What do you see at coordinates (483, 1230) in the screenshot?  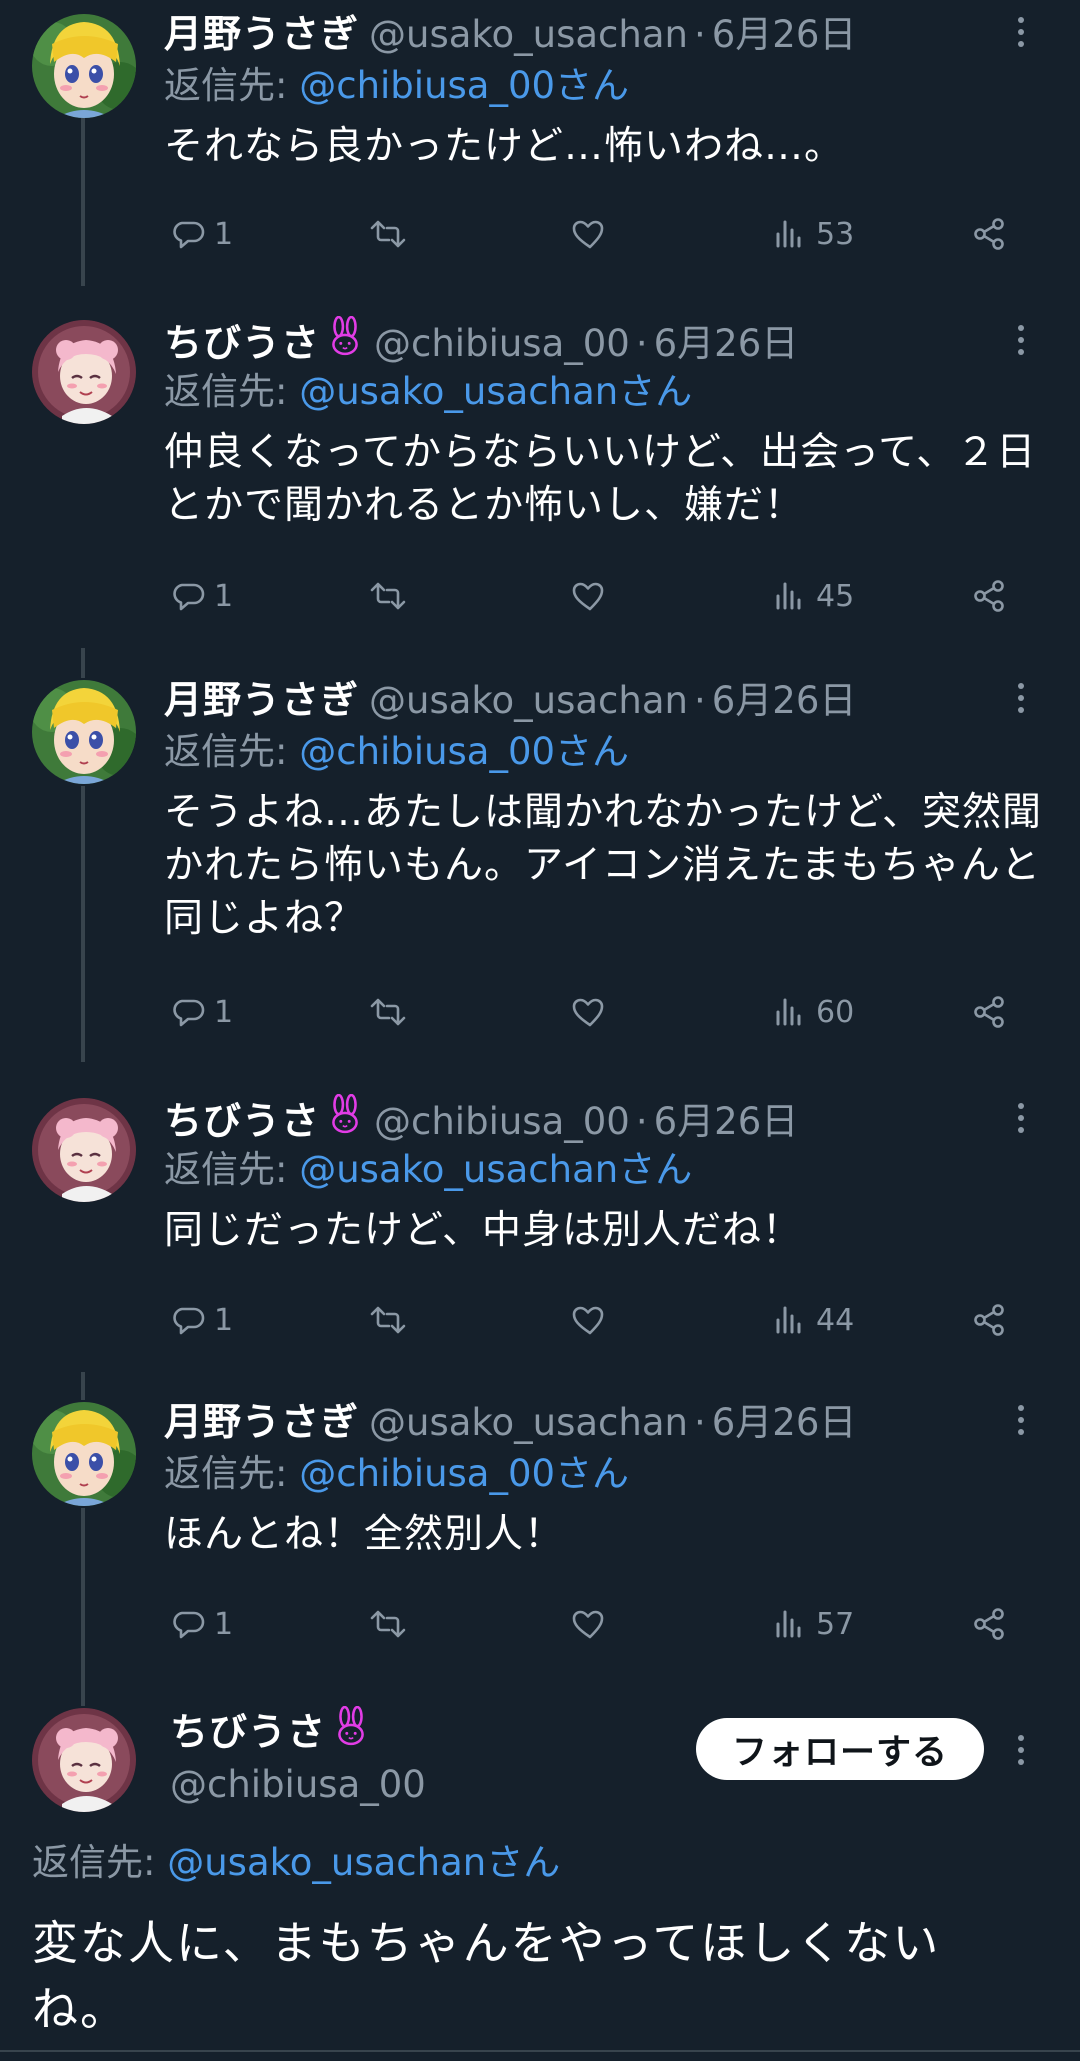 I see `tweet-text: 同じだったけど、中身は別人だね！` at bounding box center [483, 1230].